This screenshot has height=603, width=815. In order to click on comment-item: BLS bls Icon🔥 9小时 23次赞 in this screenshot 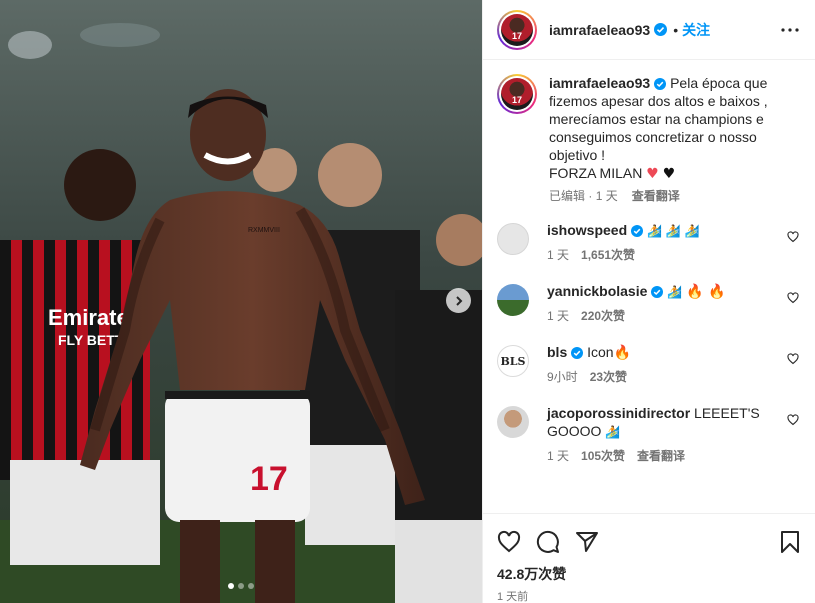, I will do `click(648, 364)`.